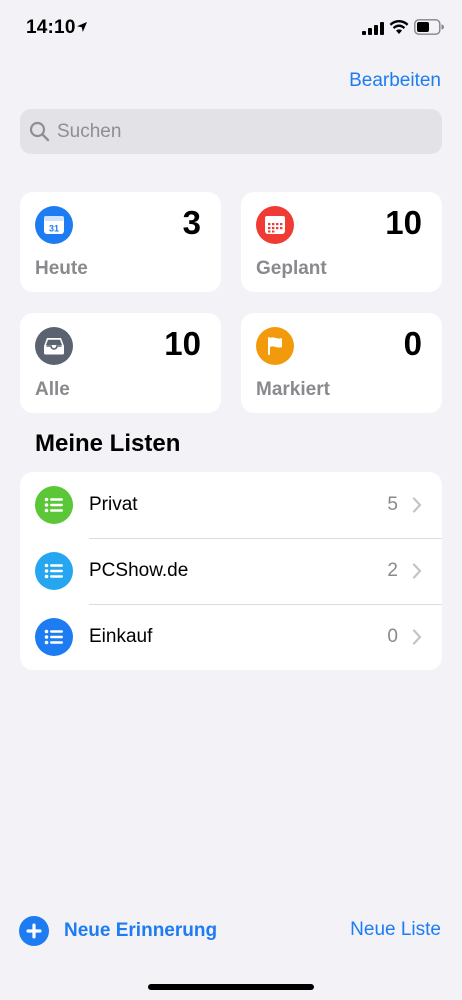 Image resolution: width=462 pixels, height=1000 pixels. What do you see at coordinates (392, 636) in the screenshot?
I see `list-item-count: 0` at bounding box center [392, 636].